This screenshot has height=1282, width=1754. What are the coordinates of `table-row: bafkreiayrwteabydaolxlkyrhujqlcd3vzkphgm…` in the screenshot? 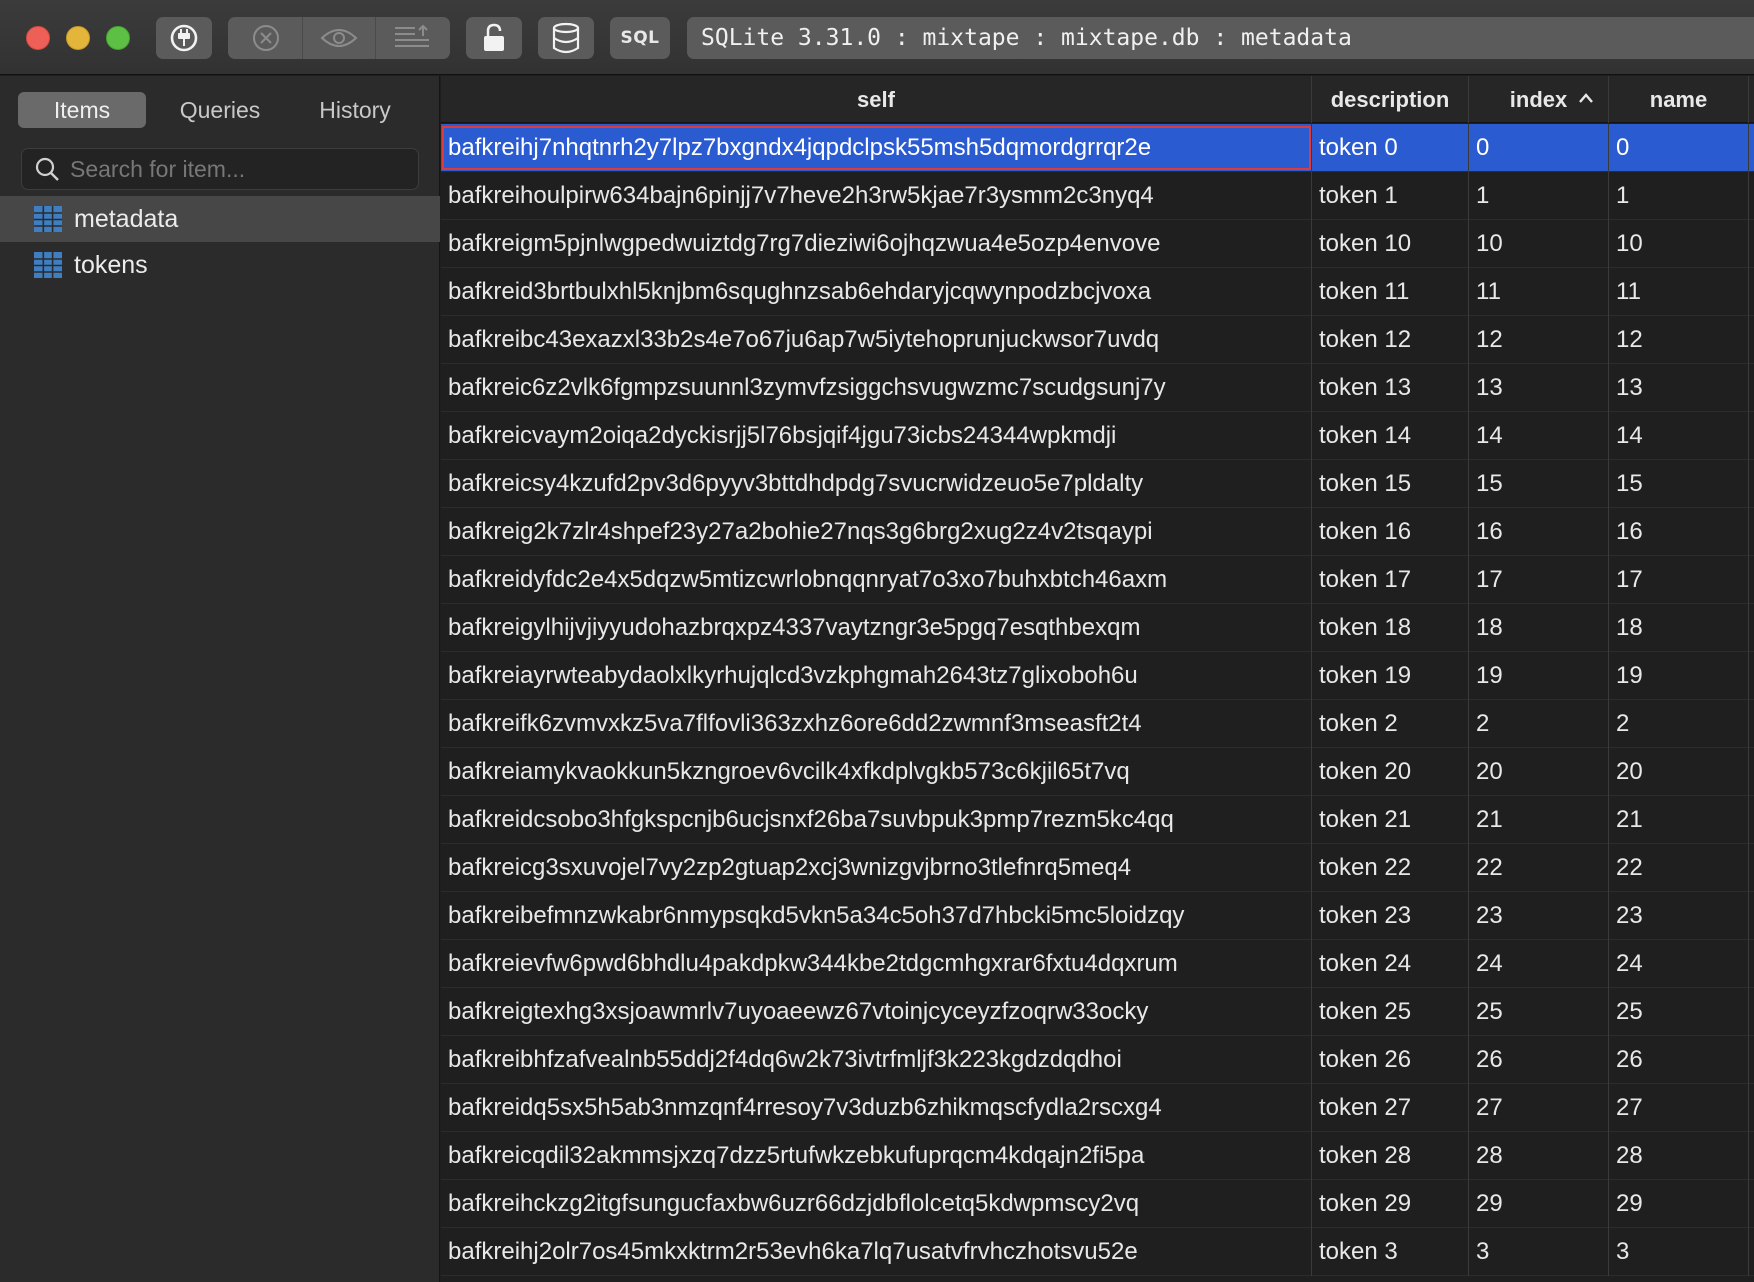 It's located at (1097, 676).